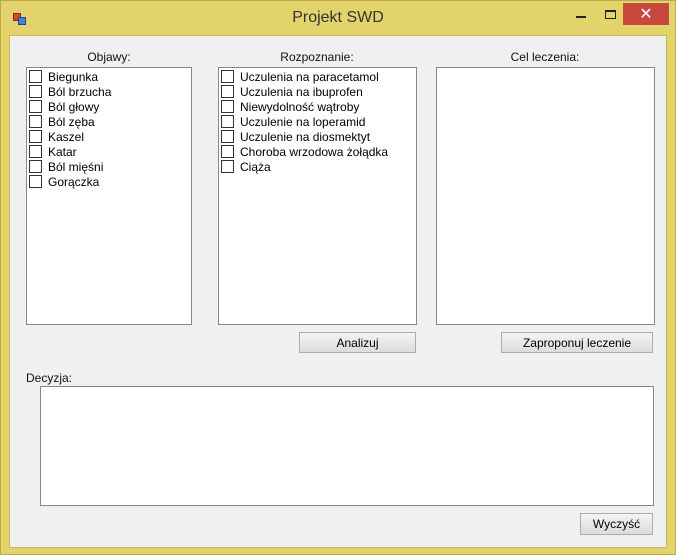 The width and height of the screenshot is (676, 555). I want to click on close-icon: ✕, so click(646, 14).